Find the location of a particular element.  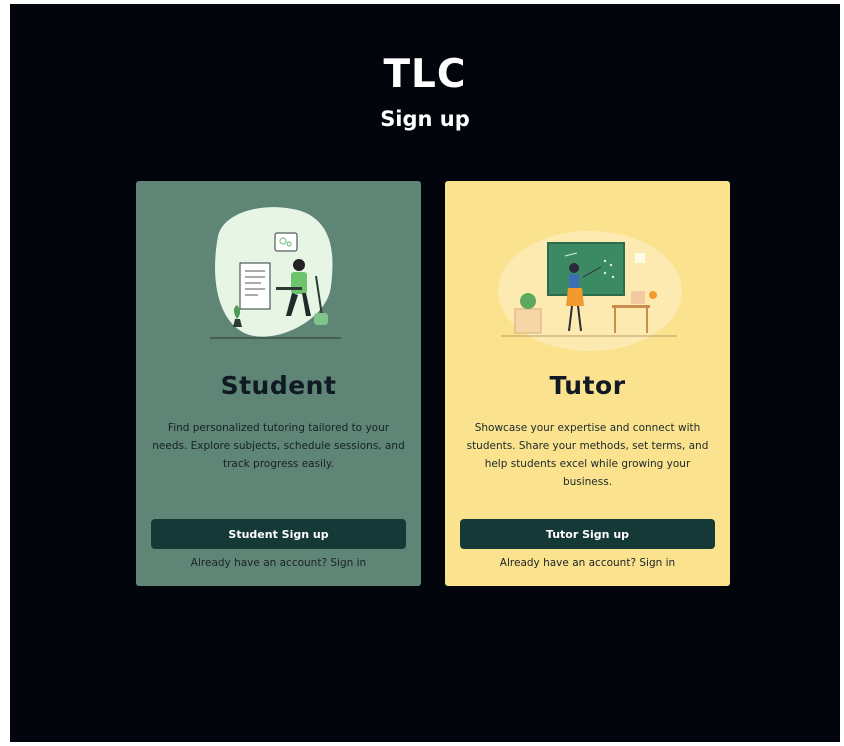

page-title: Sign up is located at coordinates (425, 119).